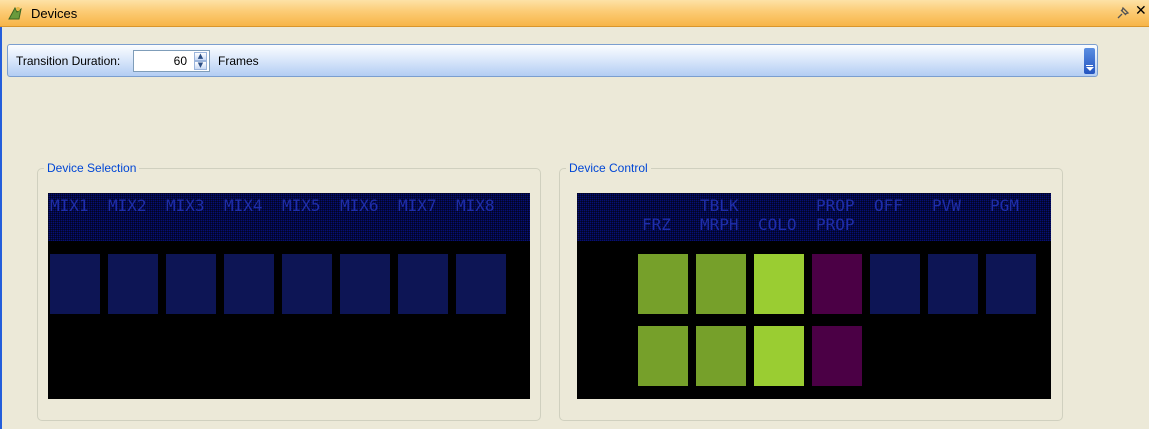  What do you see at coordinates (953, 284) in the screenshot?
I see `pvw-button` at bounding box center [953, 284].